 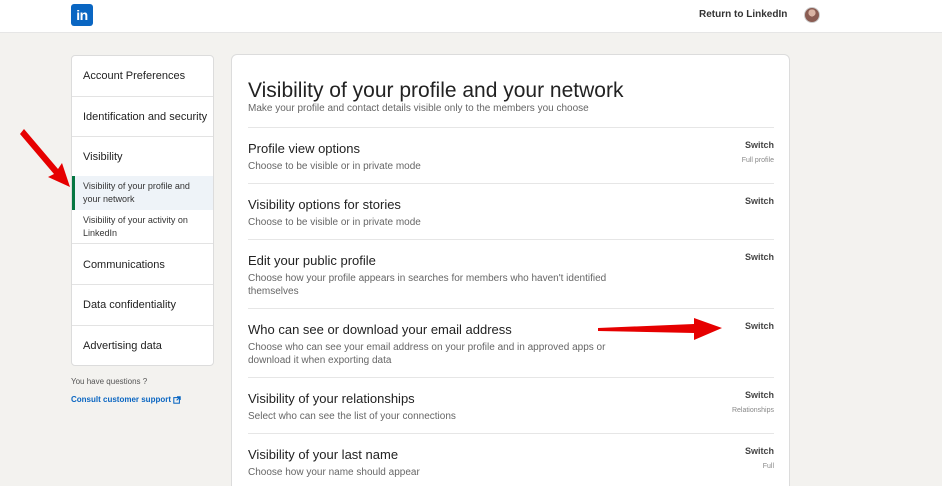 I want to click on customer-support-link: Consult customer support, so click(x=126, y=399).